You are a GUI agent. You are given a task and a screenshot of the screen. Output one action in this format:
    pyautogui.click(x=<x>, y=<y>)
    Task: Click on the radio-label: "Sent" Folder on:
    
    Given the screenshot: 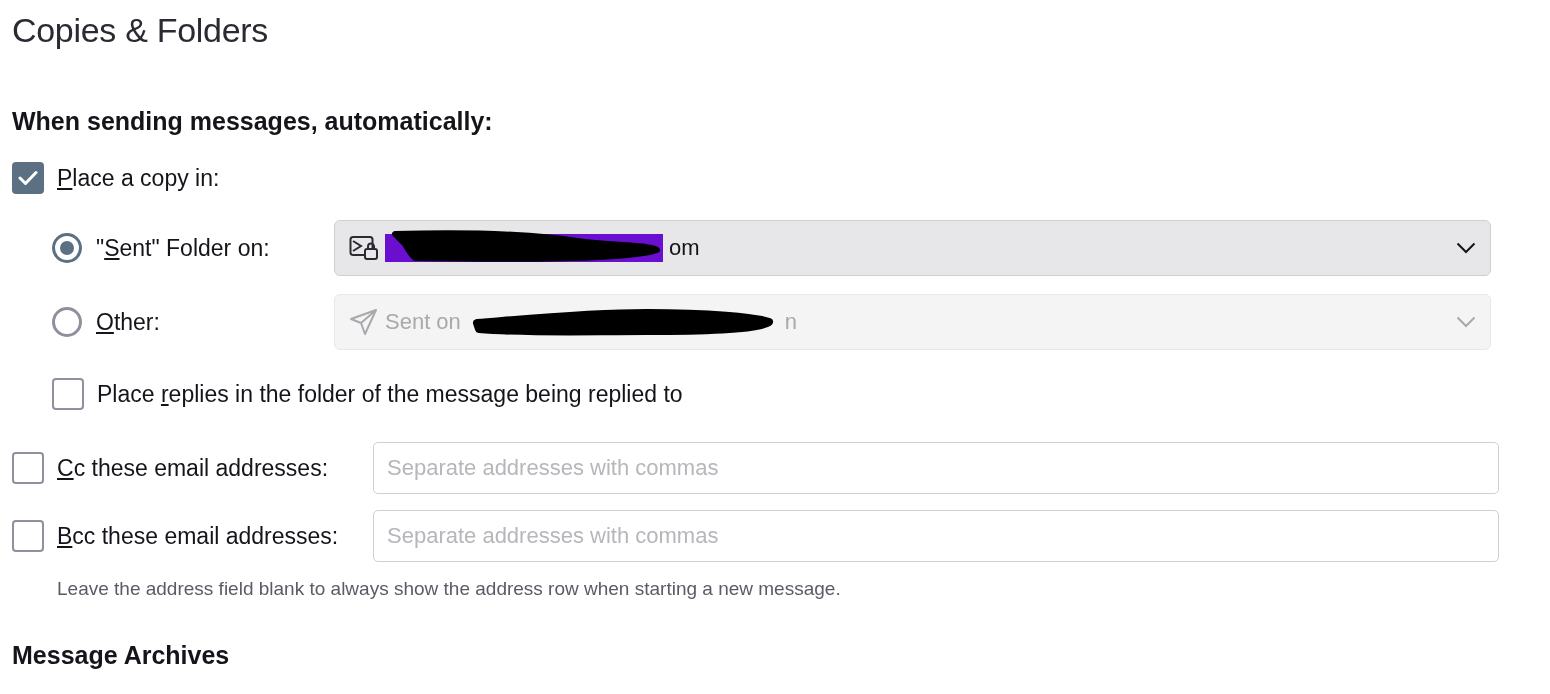 What is the action you would take?
    pyautogui.click(x=208, y=248)
    